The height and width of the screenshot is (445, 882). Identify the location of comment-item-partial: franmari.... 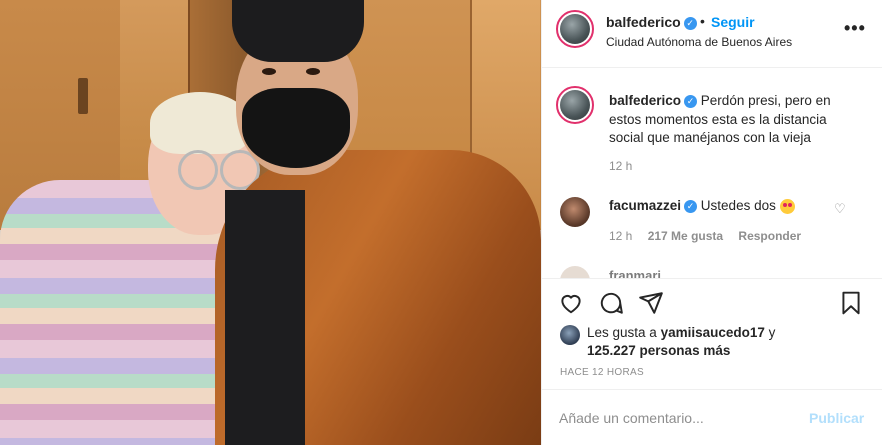
(710, 272).